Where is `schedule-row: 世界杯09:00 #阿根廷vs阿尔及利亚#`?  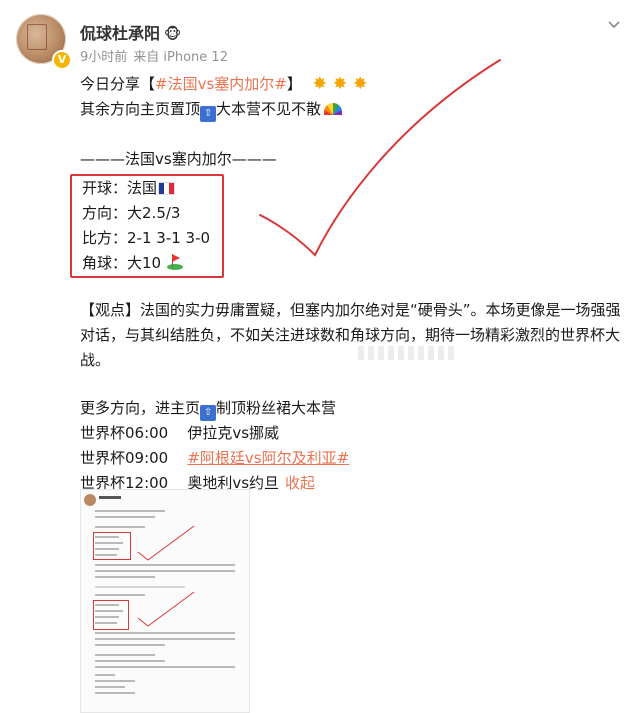 schedule-row: 世界杯09:00 #阿根廷vs阿尔及利亚# is located at coordinates (215, 458).